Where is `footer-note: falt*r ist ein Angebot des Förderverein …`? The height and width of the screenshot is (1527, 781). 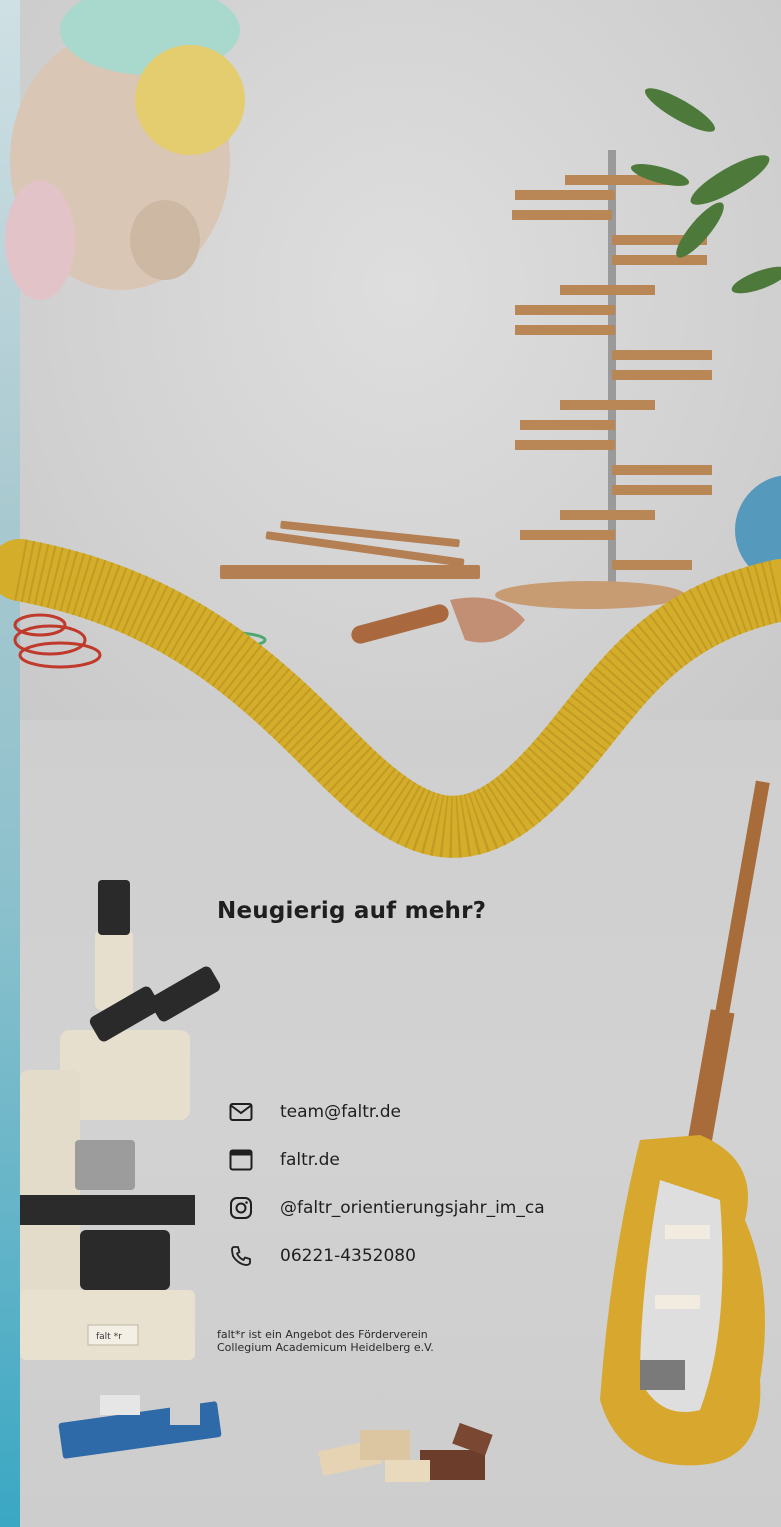
footer-note: falt*r ist ein Angebot des Förderverein … is located at coordinates (325, 1341).